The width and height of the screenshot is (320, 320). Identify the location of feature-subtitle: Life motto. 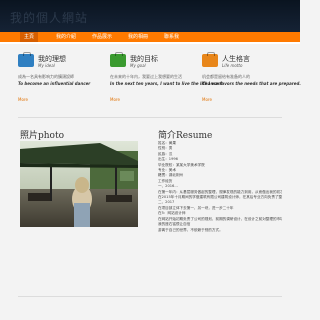
(232, 65).